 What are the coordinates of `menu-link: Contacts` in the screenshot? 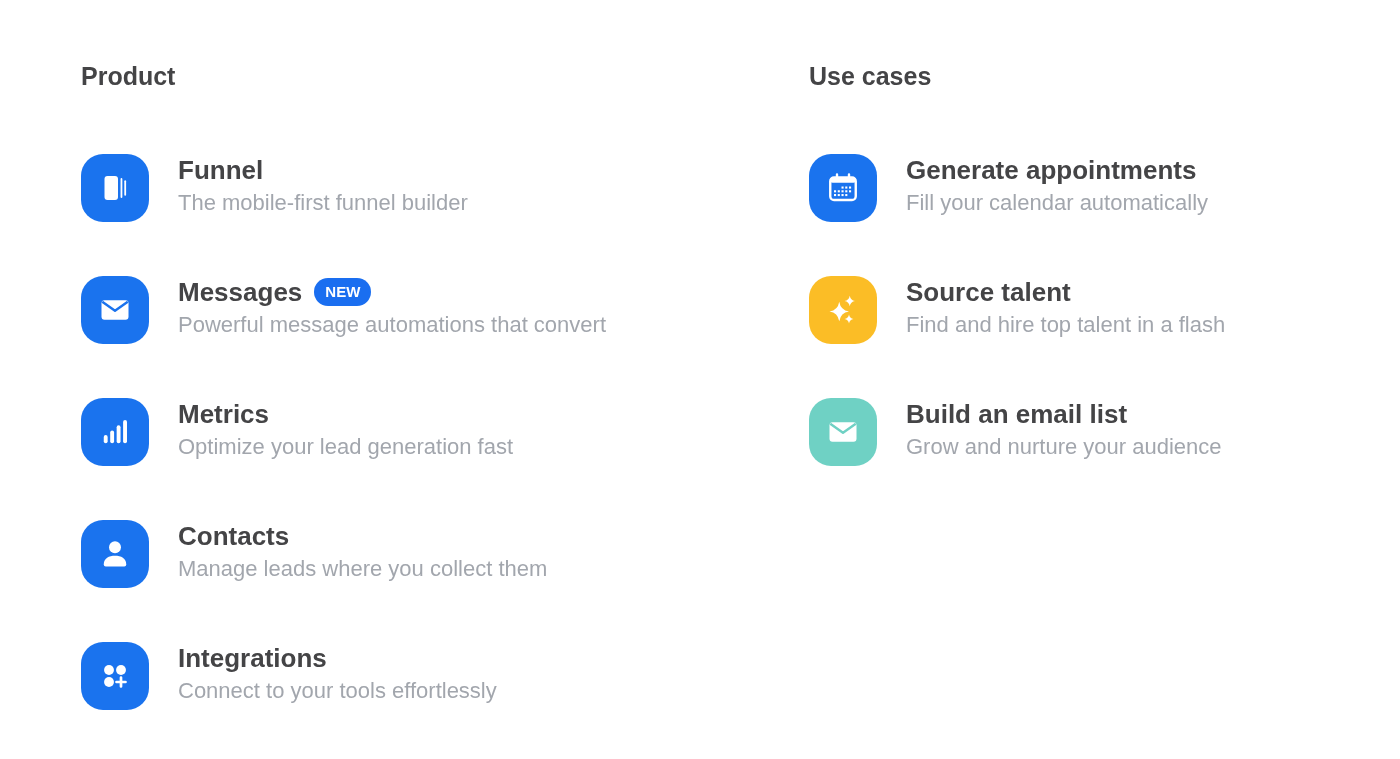 It's located at (234, 536).